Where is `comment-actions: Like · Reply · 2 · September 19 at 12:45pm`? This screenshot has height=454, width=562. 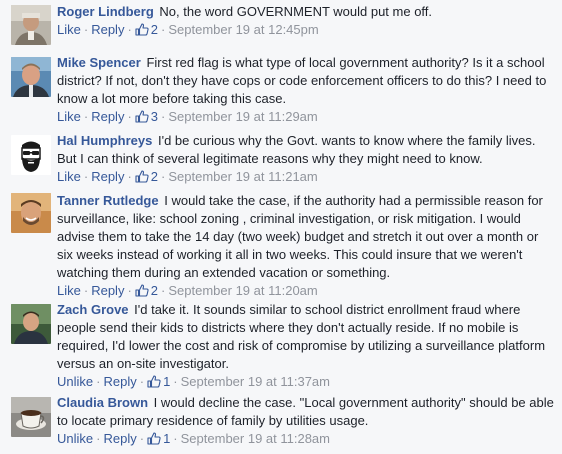 comment-actions: Like · Reply · 2 · September 19 at 12:45pm is located at coordinates (188, 29).